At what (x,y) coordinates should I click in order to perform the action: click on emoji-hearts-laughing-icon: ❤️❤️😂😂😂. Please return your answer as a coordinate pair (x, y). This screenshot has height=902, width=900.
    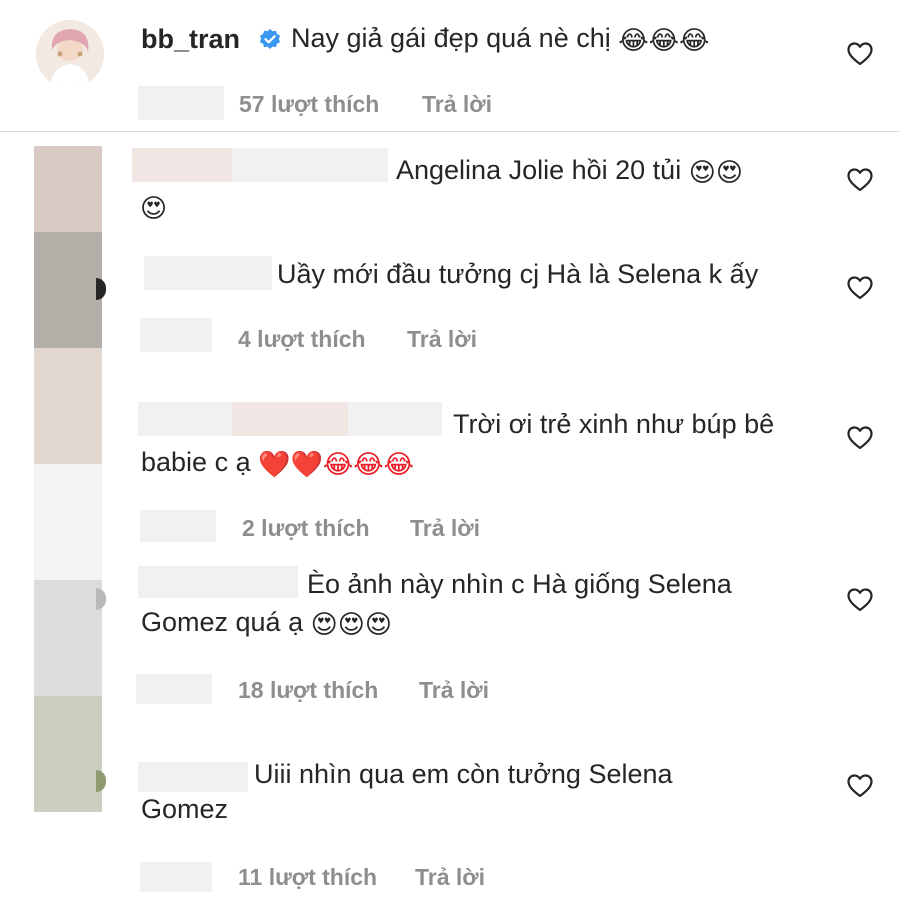
    Looking at the image, I should click on (336, 465).